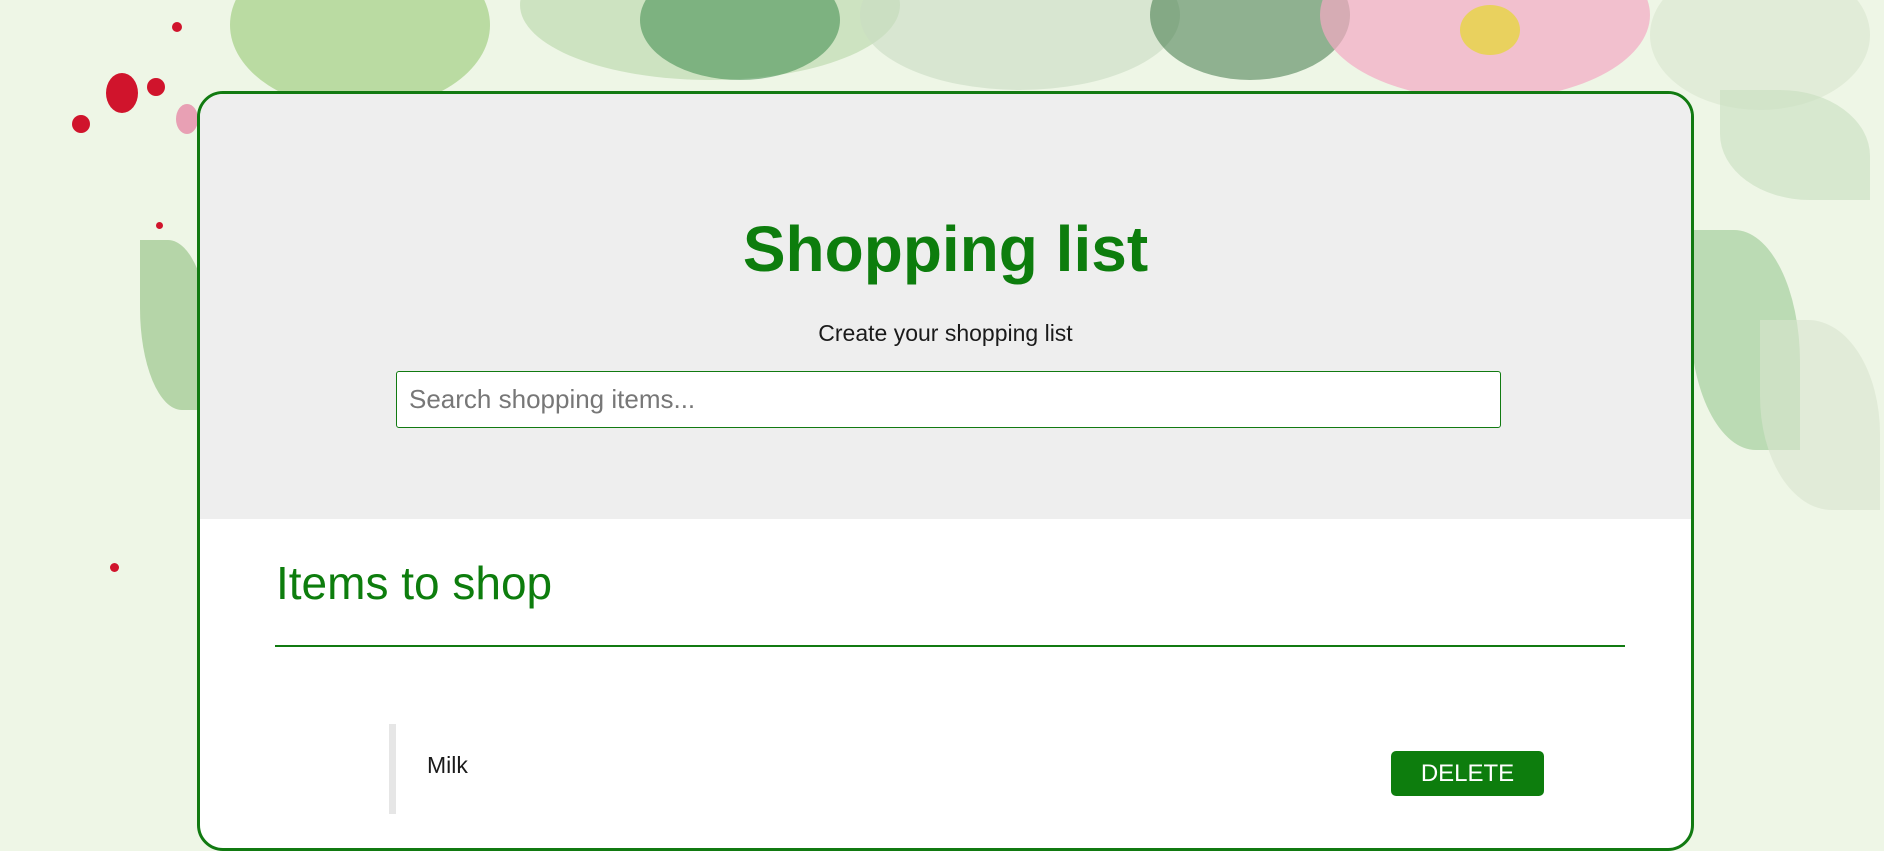  Describe the element at coordinates (945, 333) in the screenshot. I see `page-subtitle: Create your shopping list` at that location.